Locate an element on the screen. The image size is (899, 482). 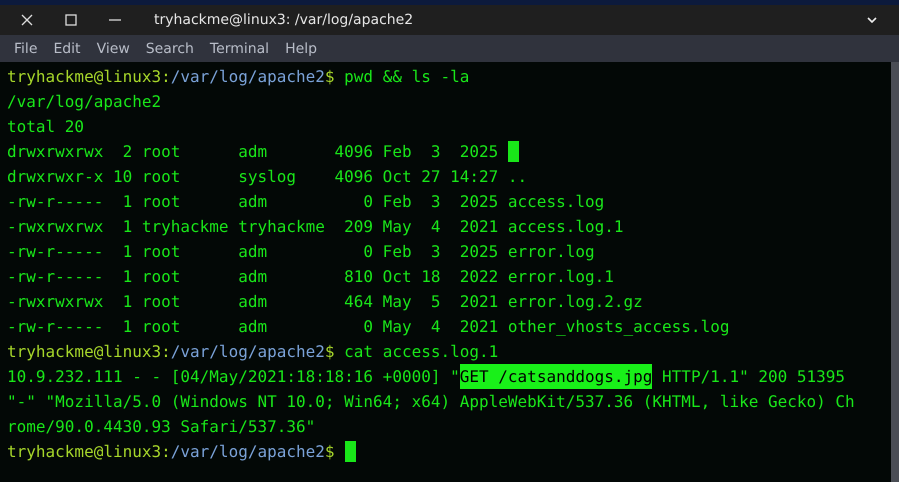
highlight-block is located at coordinates (514, 151).